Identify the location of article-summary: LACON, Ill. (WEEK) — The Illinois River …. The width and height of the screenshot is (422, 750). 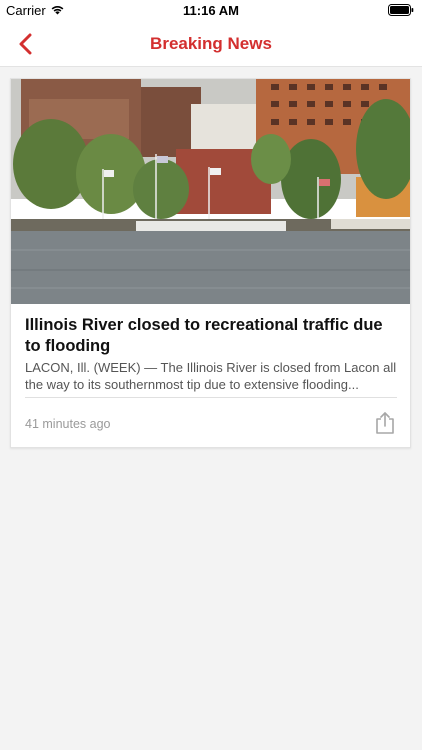
(211, 376).